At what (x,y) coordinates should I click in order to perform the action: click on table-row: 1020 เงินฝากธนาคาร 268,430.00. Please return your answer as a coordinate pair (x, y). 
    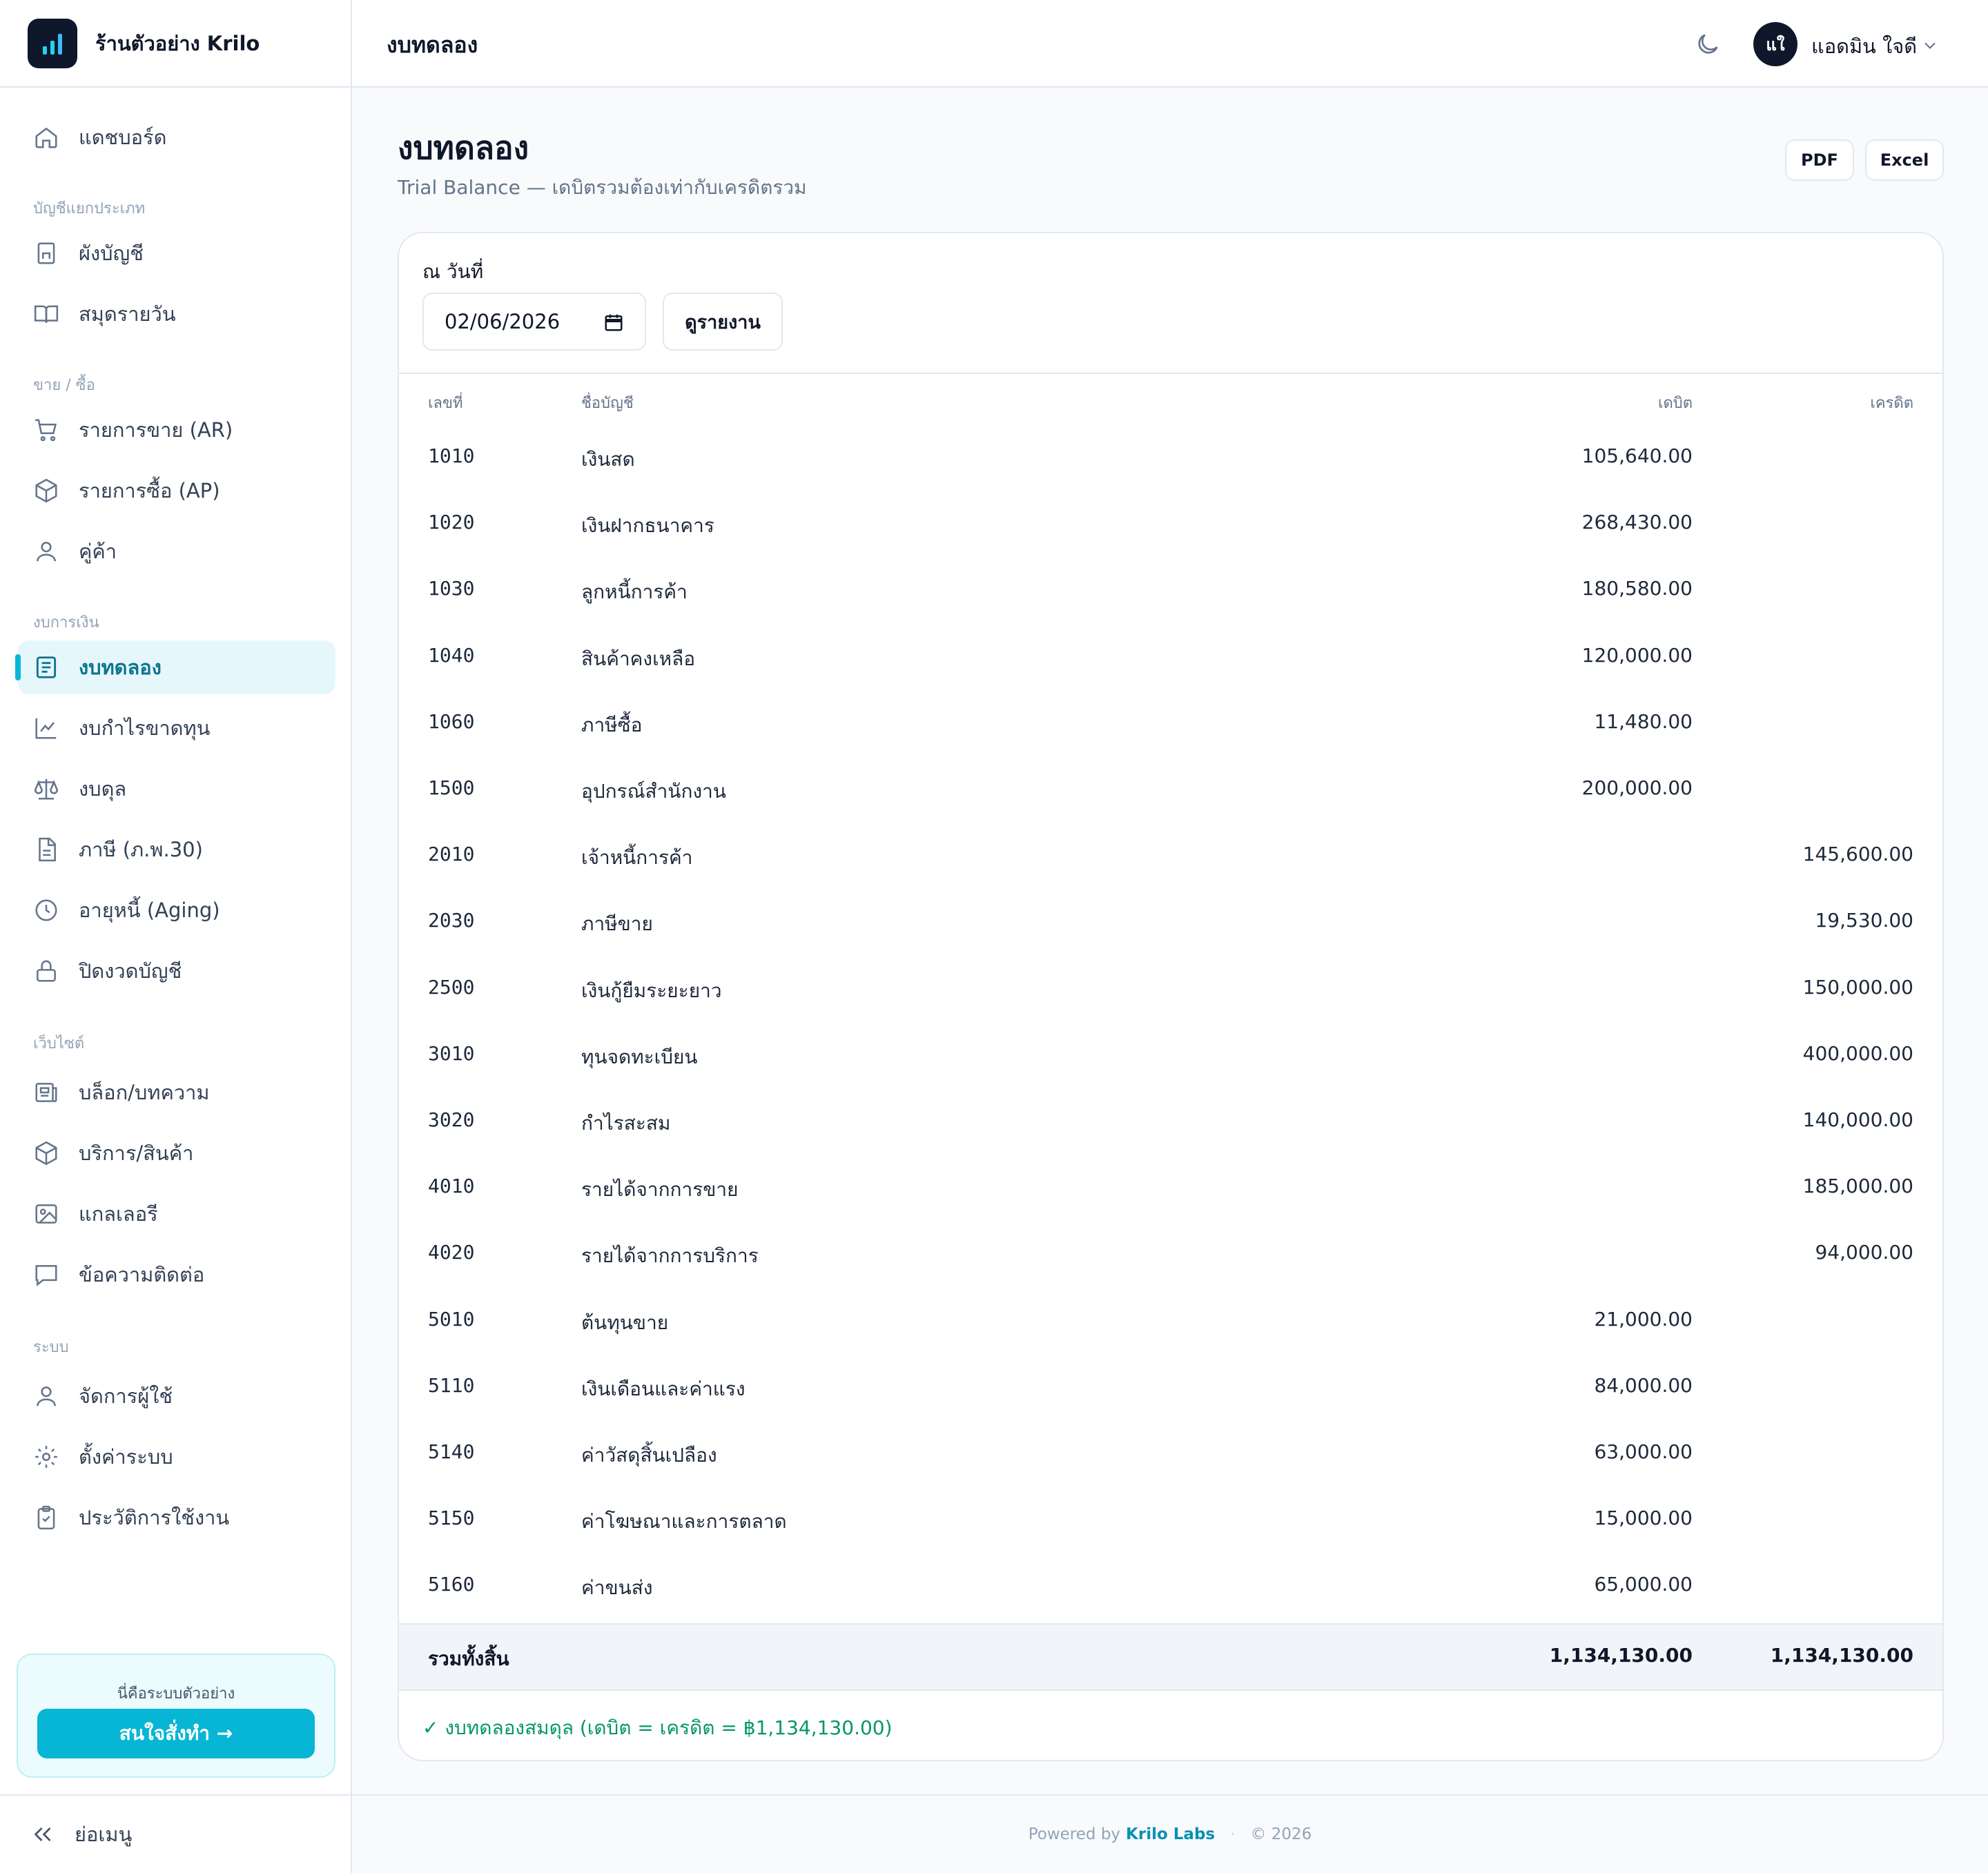
    Looking at the image, I should click on (1170, 524).